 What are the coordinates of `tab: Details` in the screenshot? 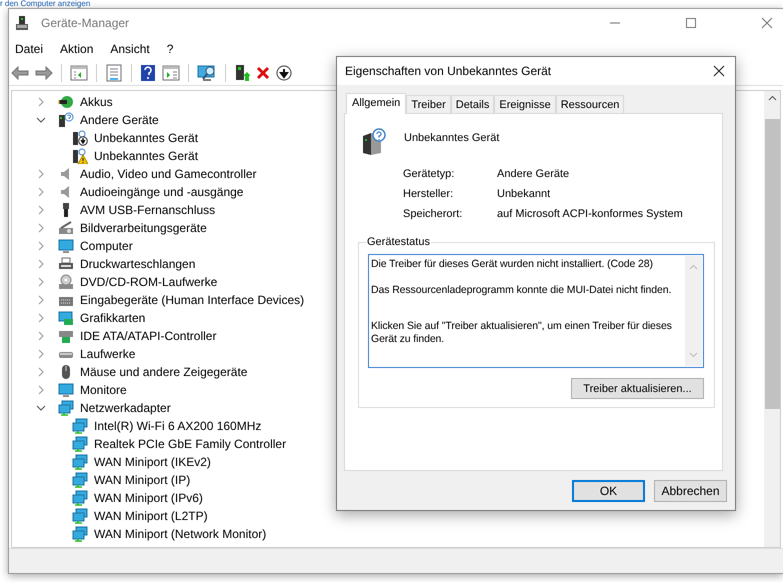 It's located at (472, 104).